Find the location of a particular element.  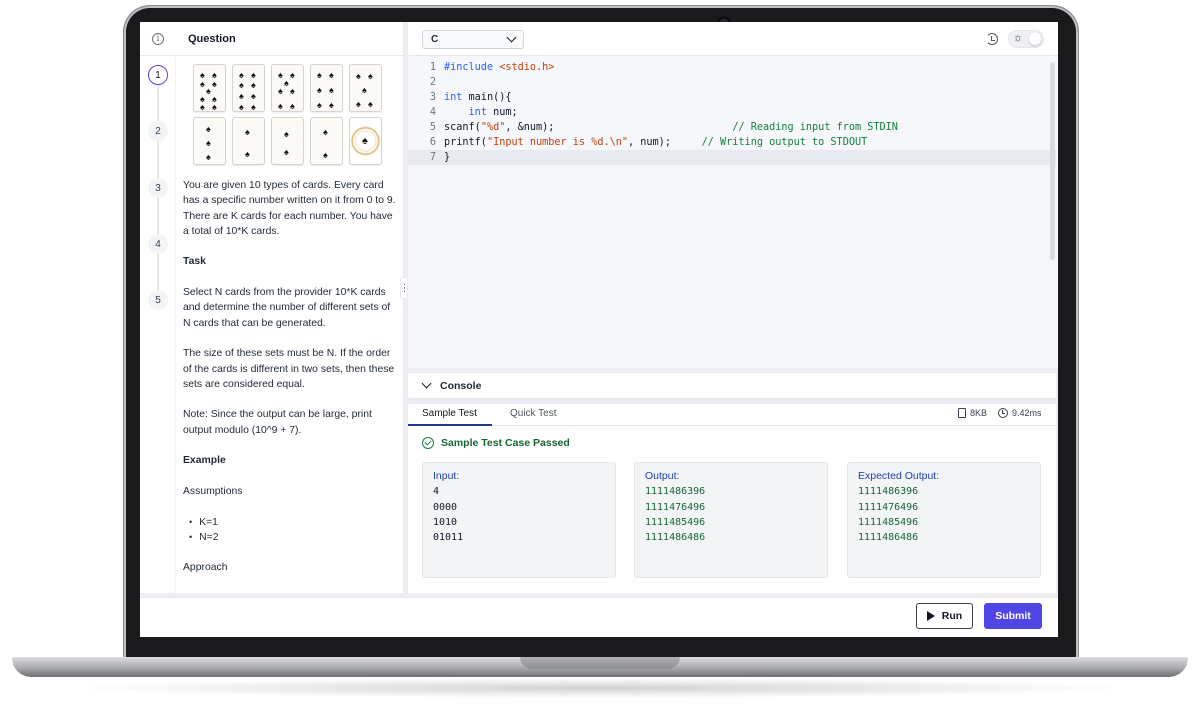

action-bar: Run Submit is located at coordinates (599, 617).